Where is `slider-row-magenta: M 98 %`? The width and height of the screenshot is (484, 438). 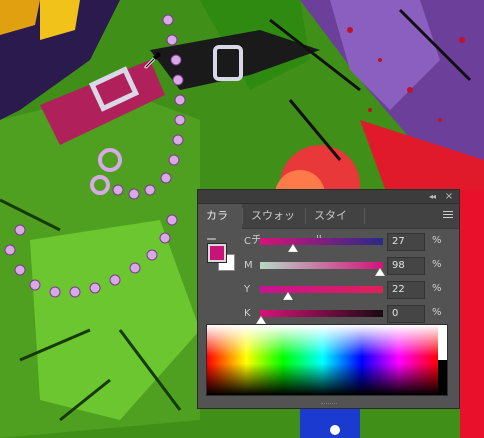
slider-row-magenta: M 98 % is located at coordinates (328, 266).